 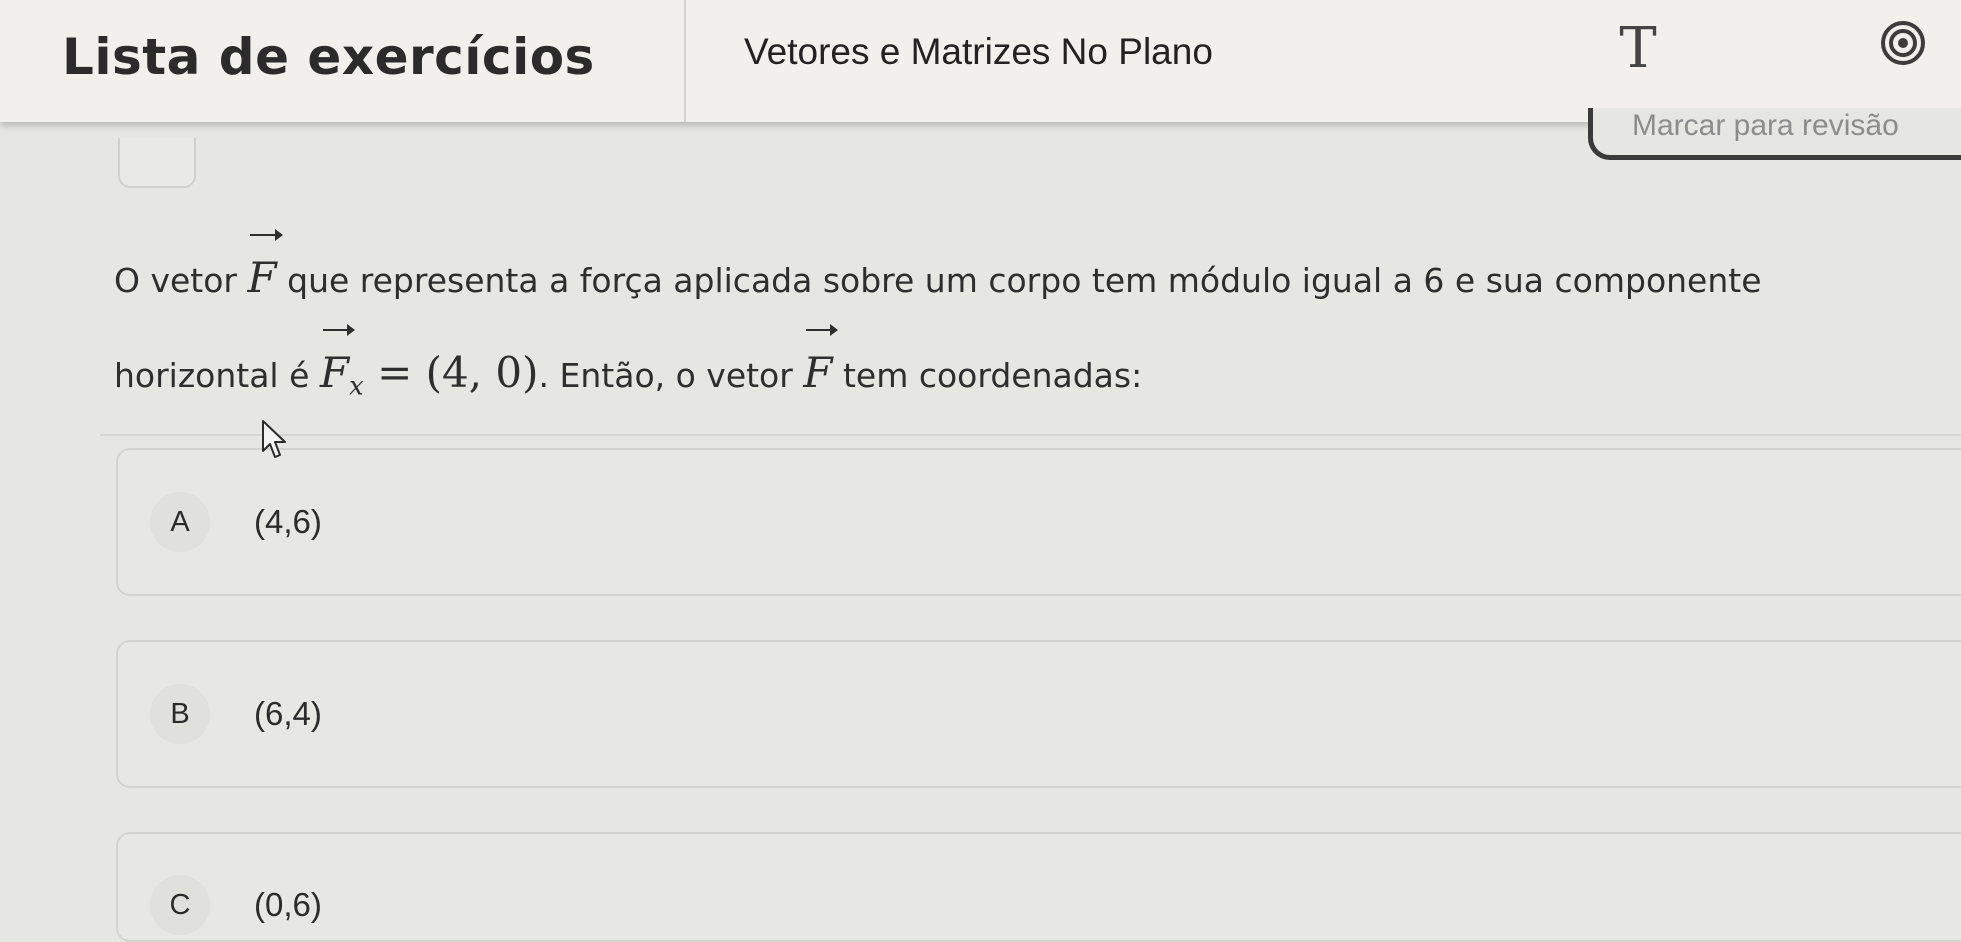 I want to click on option-letter-a: A, so click(x=180, y=522).